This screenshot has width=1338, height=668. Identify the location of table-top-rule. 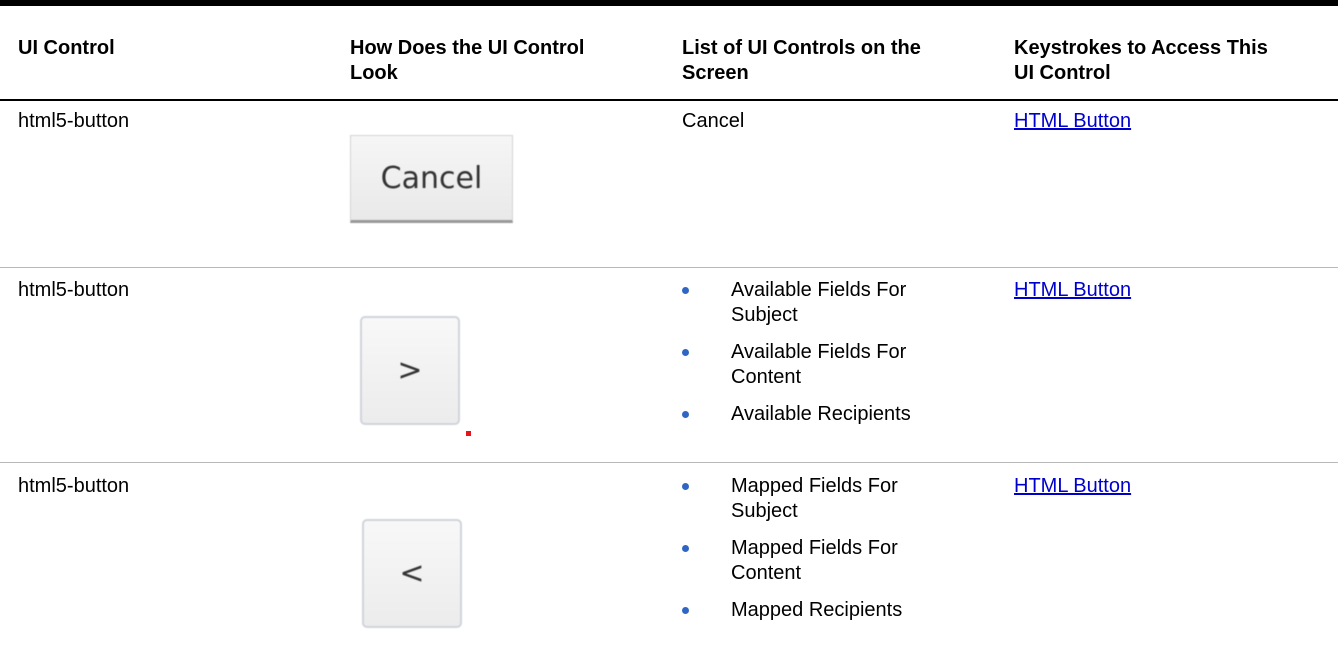
(669, 3).